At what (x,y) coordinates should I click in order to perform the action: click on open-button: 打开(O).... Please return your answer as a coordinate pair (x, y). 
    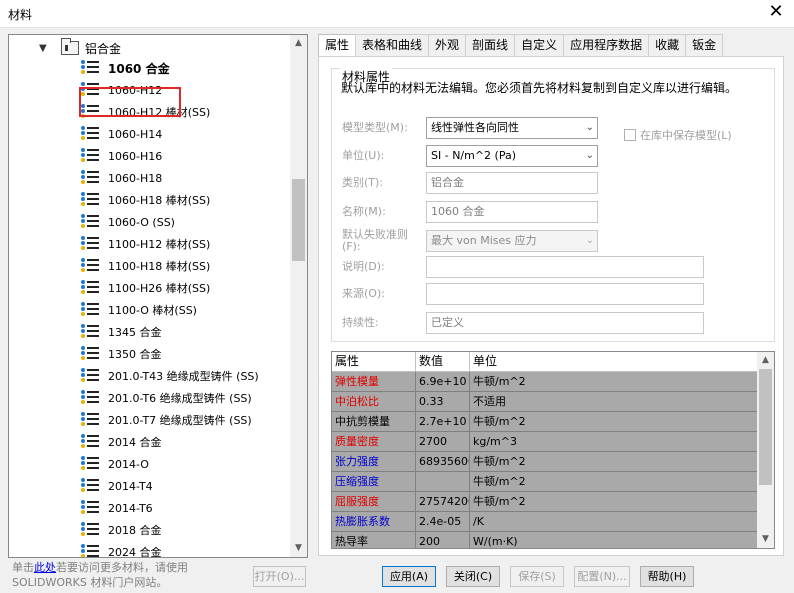
    Looking at the image, I should click on (279, 576).